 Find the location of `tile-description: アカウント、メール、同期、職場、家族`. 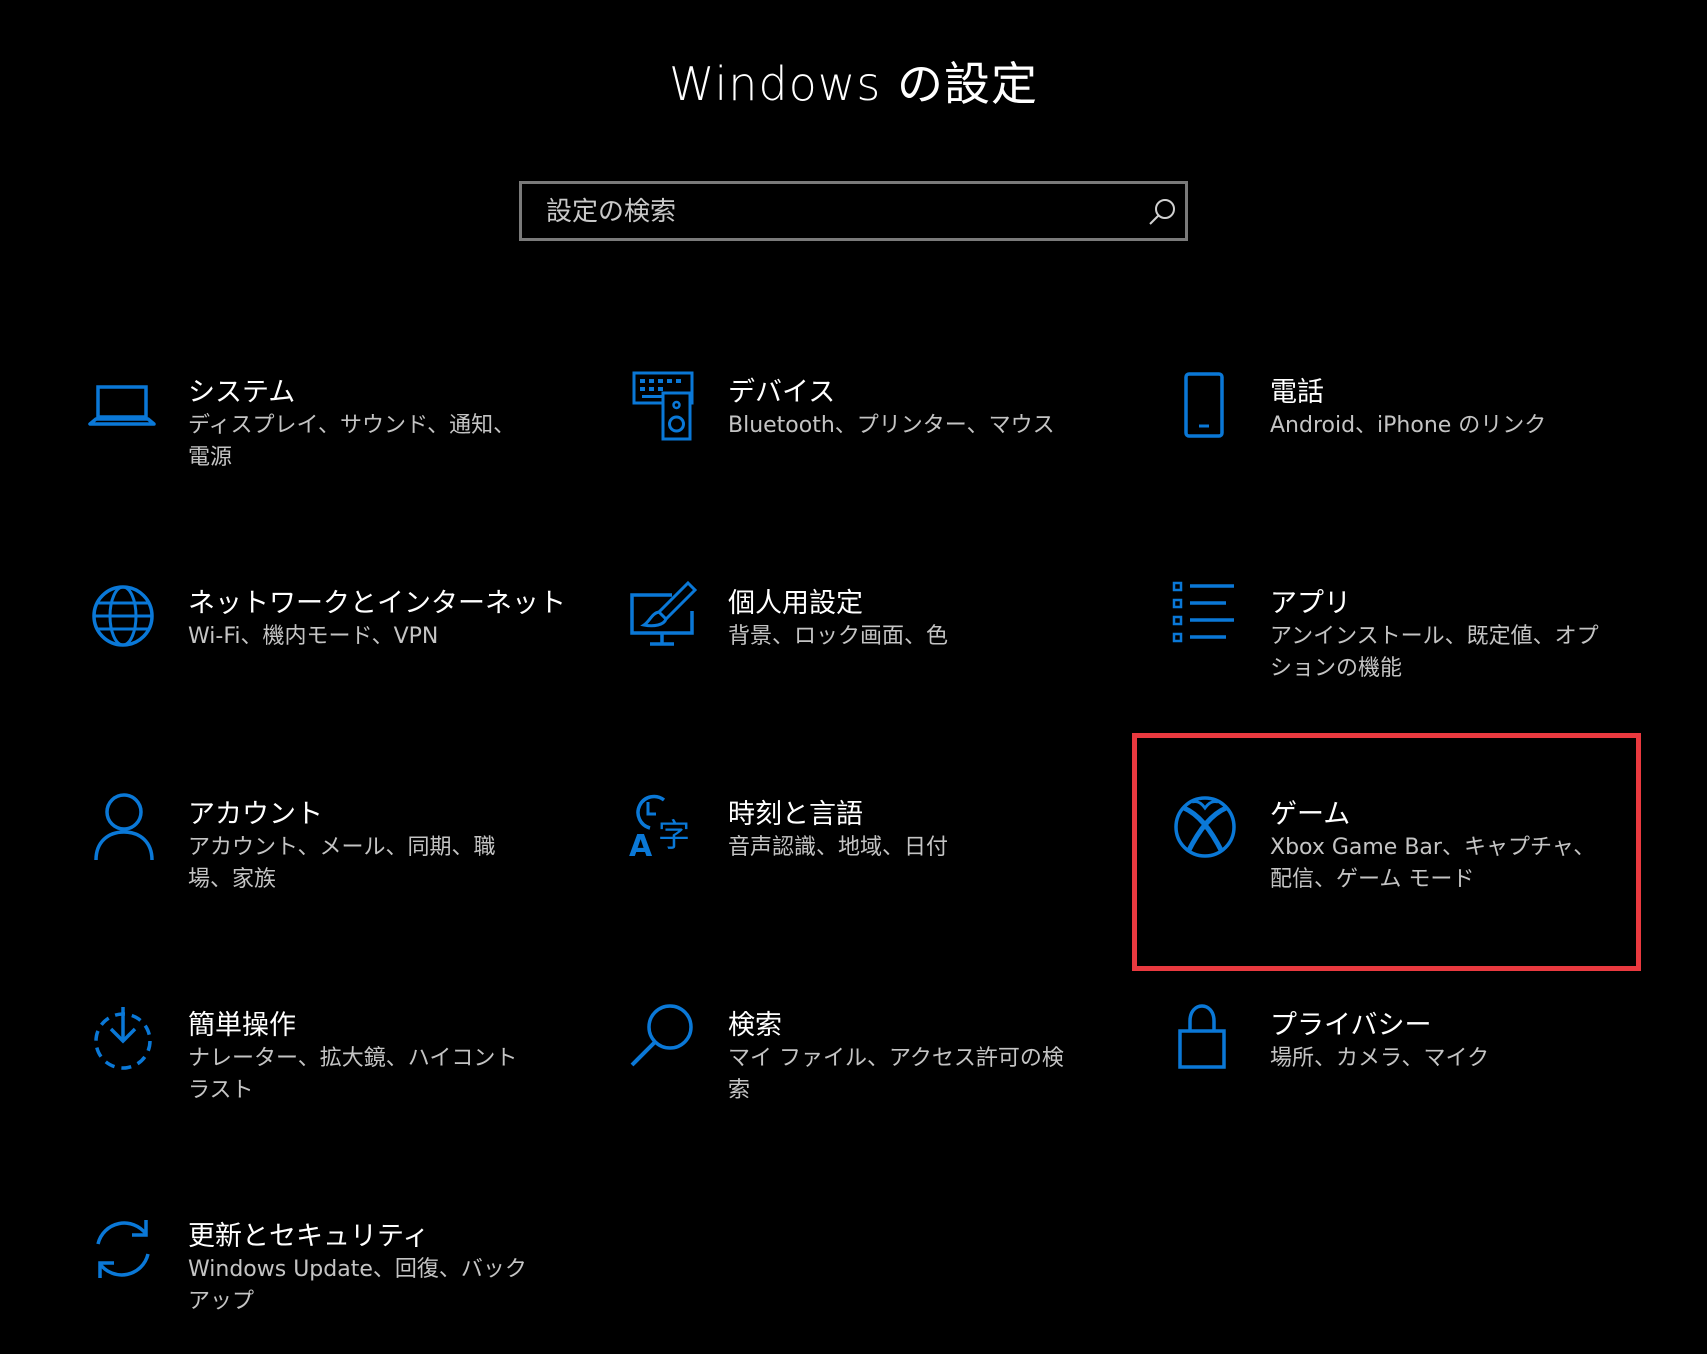

tile-description: アカウント、メール、同期、職場、家族 is located at coordinates (342, 863).